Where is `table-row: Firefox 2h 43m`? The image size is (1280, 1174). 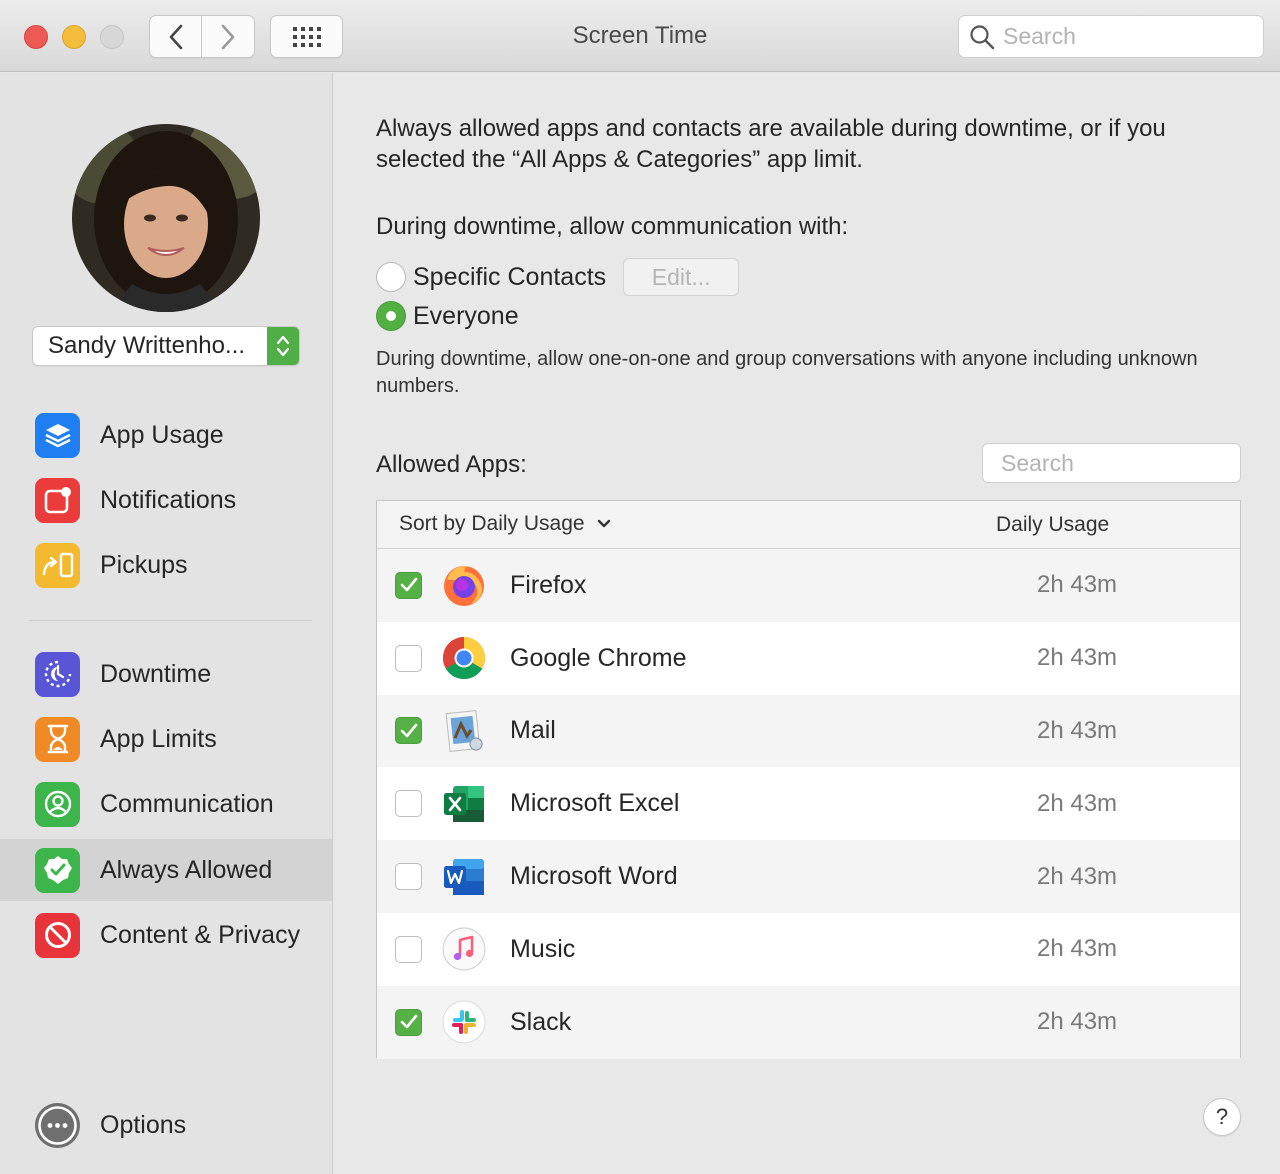 table-row: Firefox 2h 43m is located at coordinates (808, 585).